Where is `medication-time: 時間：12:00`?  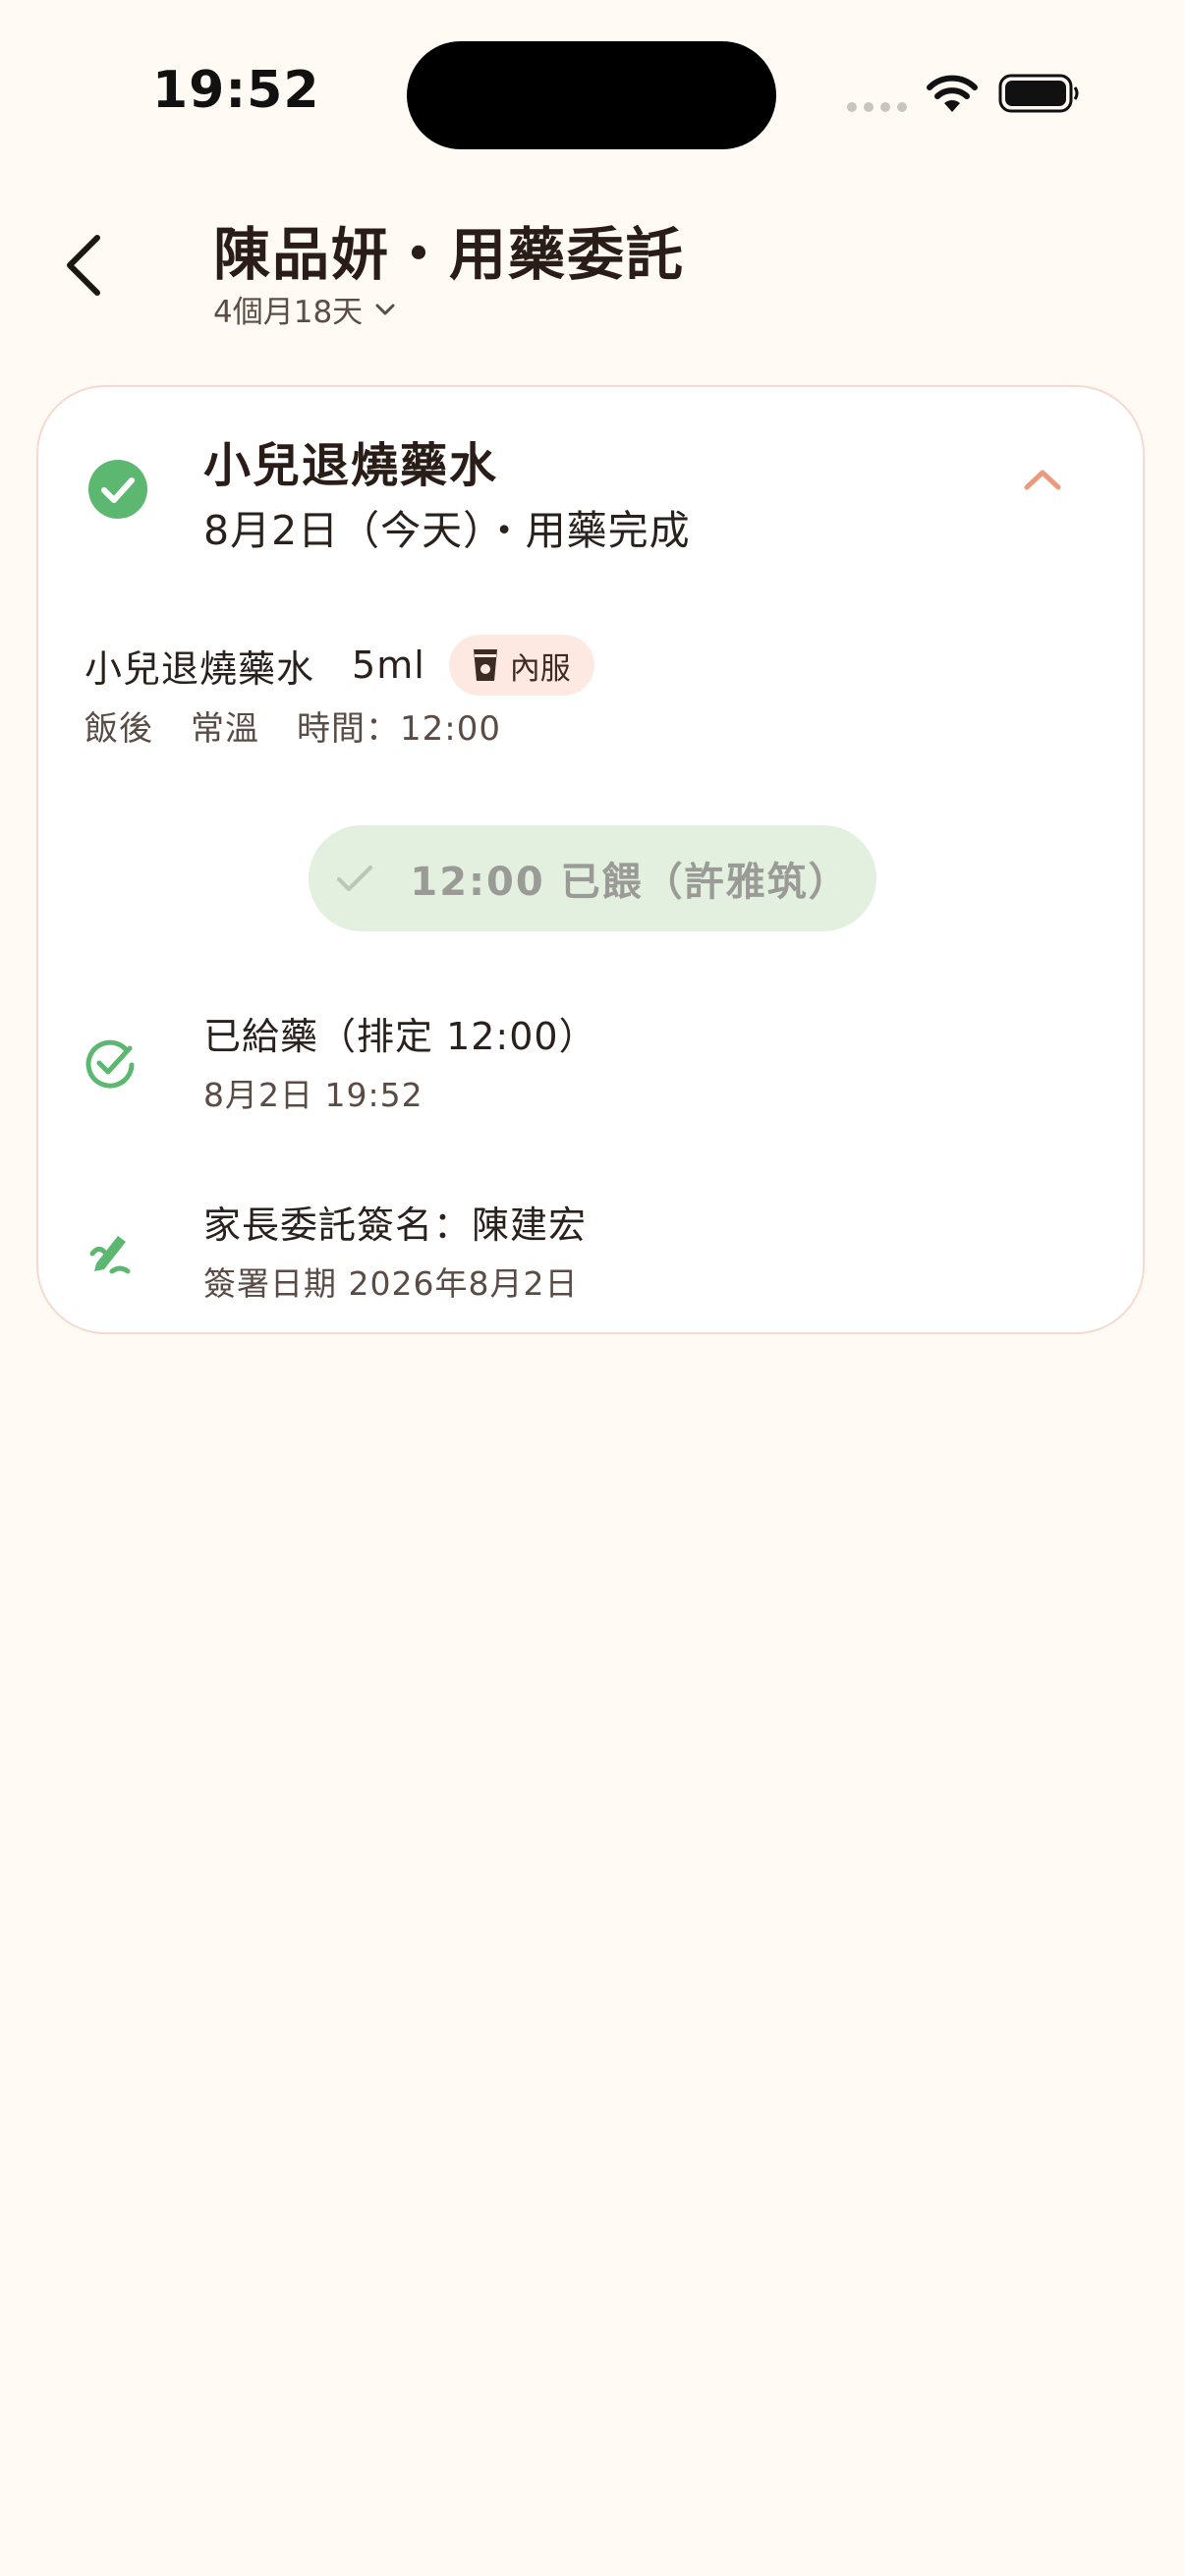 medication-time: 時間：12:00 is located at coordinates (399, 729).